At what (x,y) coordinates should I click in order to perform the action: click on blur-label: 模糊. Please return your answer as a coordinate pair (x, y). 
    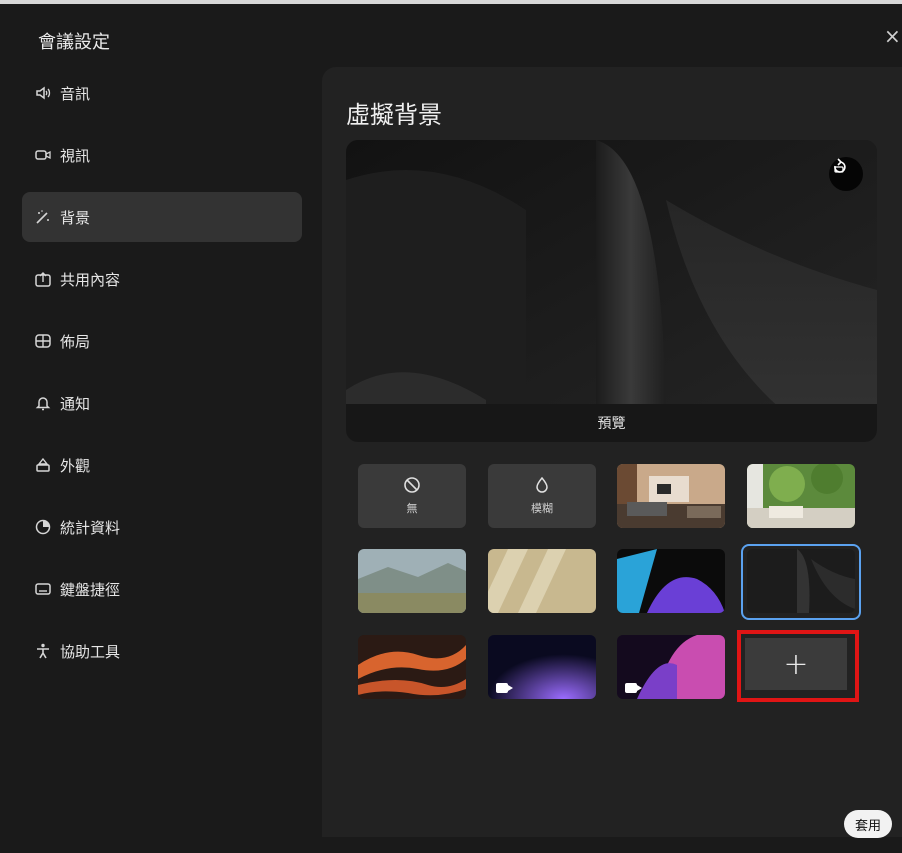
    Looking at the image, I should click on (542, 508).